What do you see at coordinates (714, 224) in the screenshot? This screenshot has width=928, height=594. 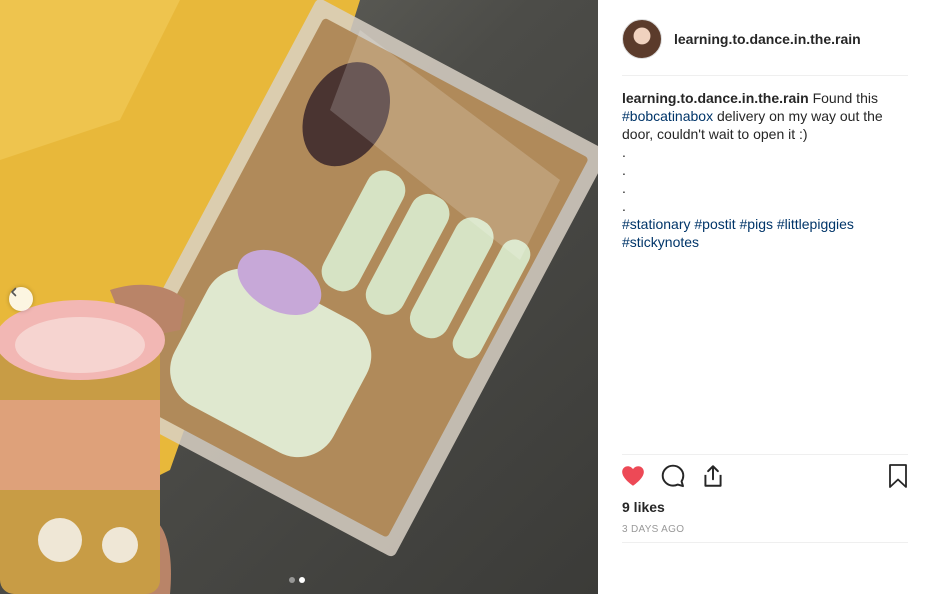 I see `hashtag-link: #postit` at bounding box center [714, 224].